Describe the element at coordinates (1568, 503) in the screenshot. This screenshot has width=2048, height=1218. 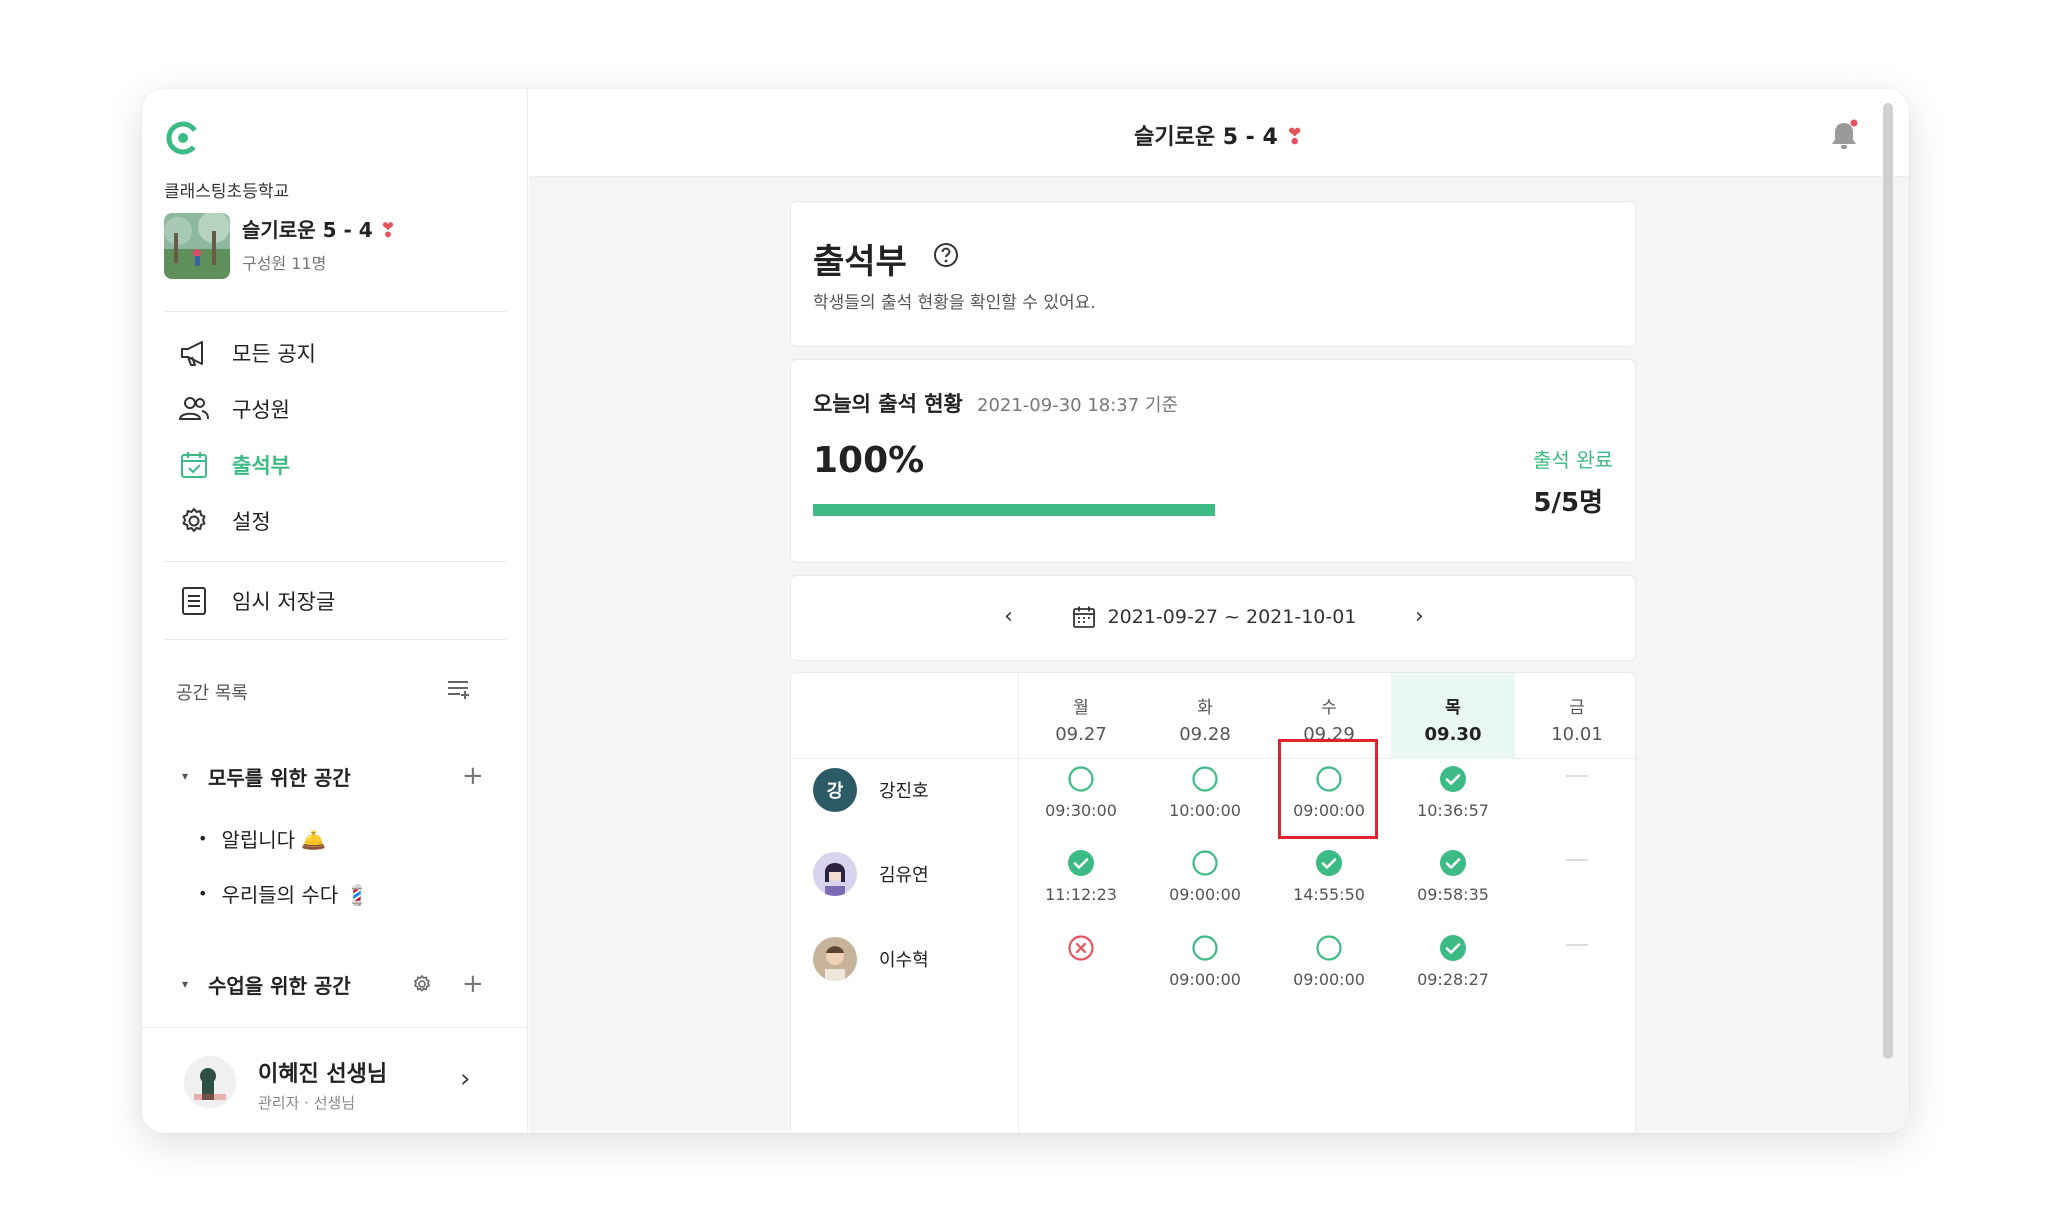
I see `attendance-done-count: 5/5명` at that location.